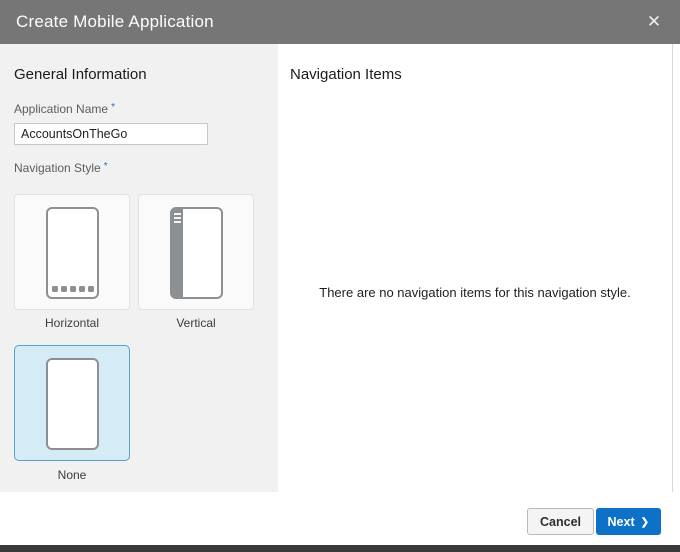  Describe the element at coordinates (72, 323) in the screenshot. I see `nav-style-label-horizontal: Horizontal` at that location.